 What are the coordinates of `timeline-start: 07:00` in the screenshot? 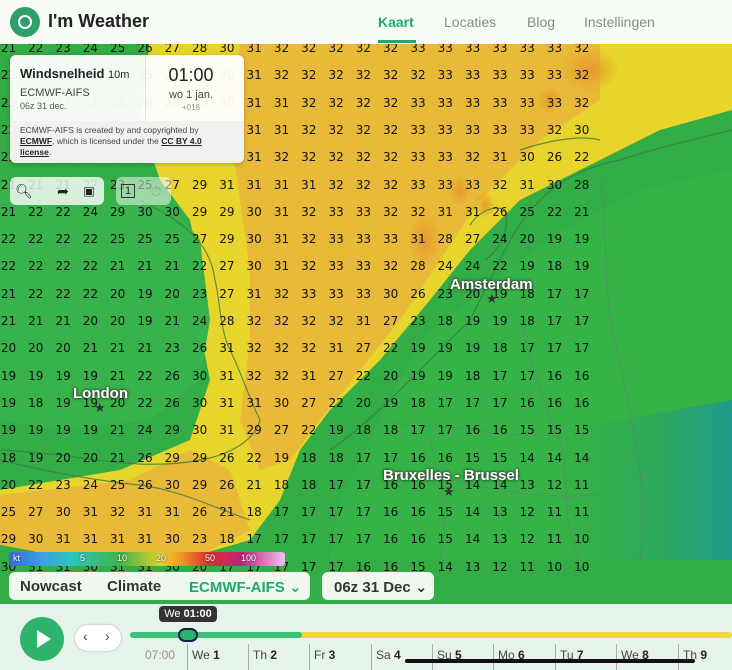 It's located at (160, 655).